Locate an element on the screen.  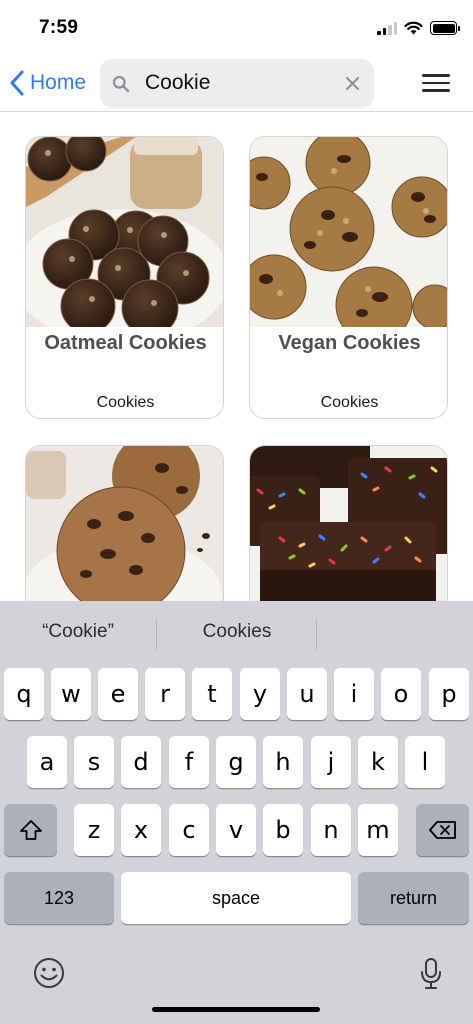
card-title: Vegan Cookies is located at coordinates (349, 343).